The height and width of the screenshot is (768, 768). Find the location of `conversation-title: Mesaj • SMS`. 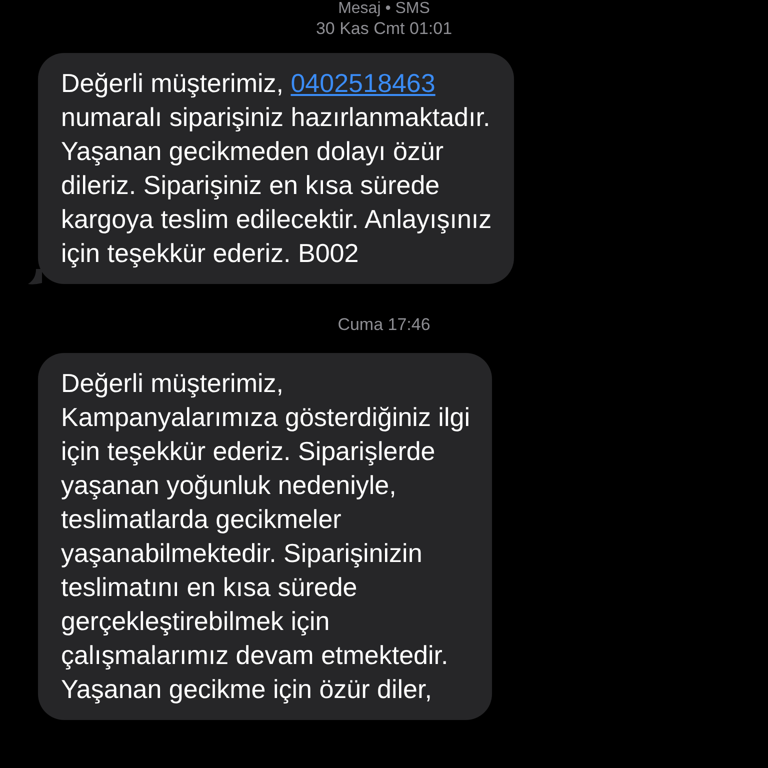

conversation-title: Mesaj • SMS is located at coordinates (384, 9).